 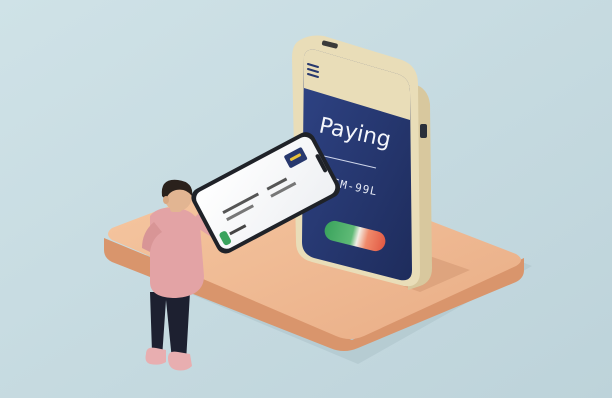 I want to click on kiosk-side-button, so click(x=423, y=131).